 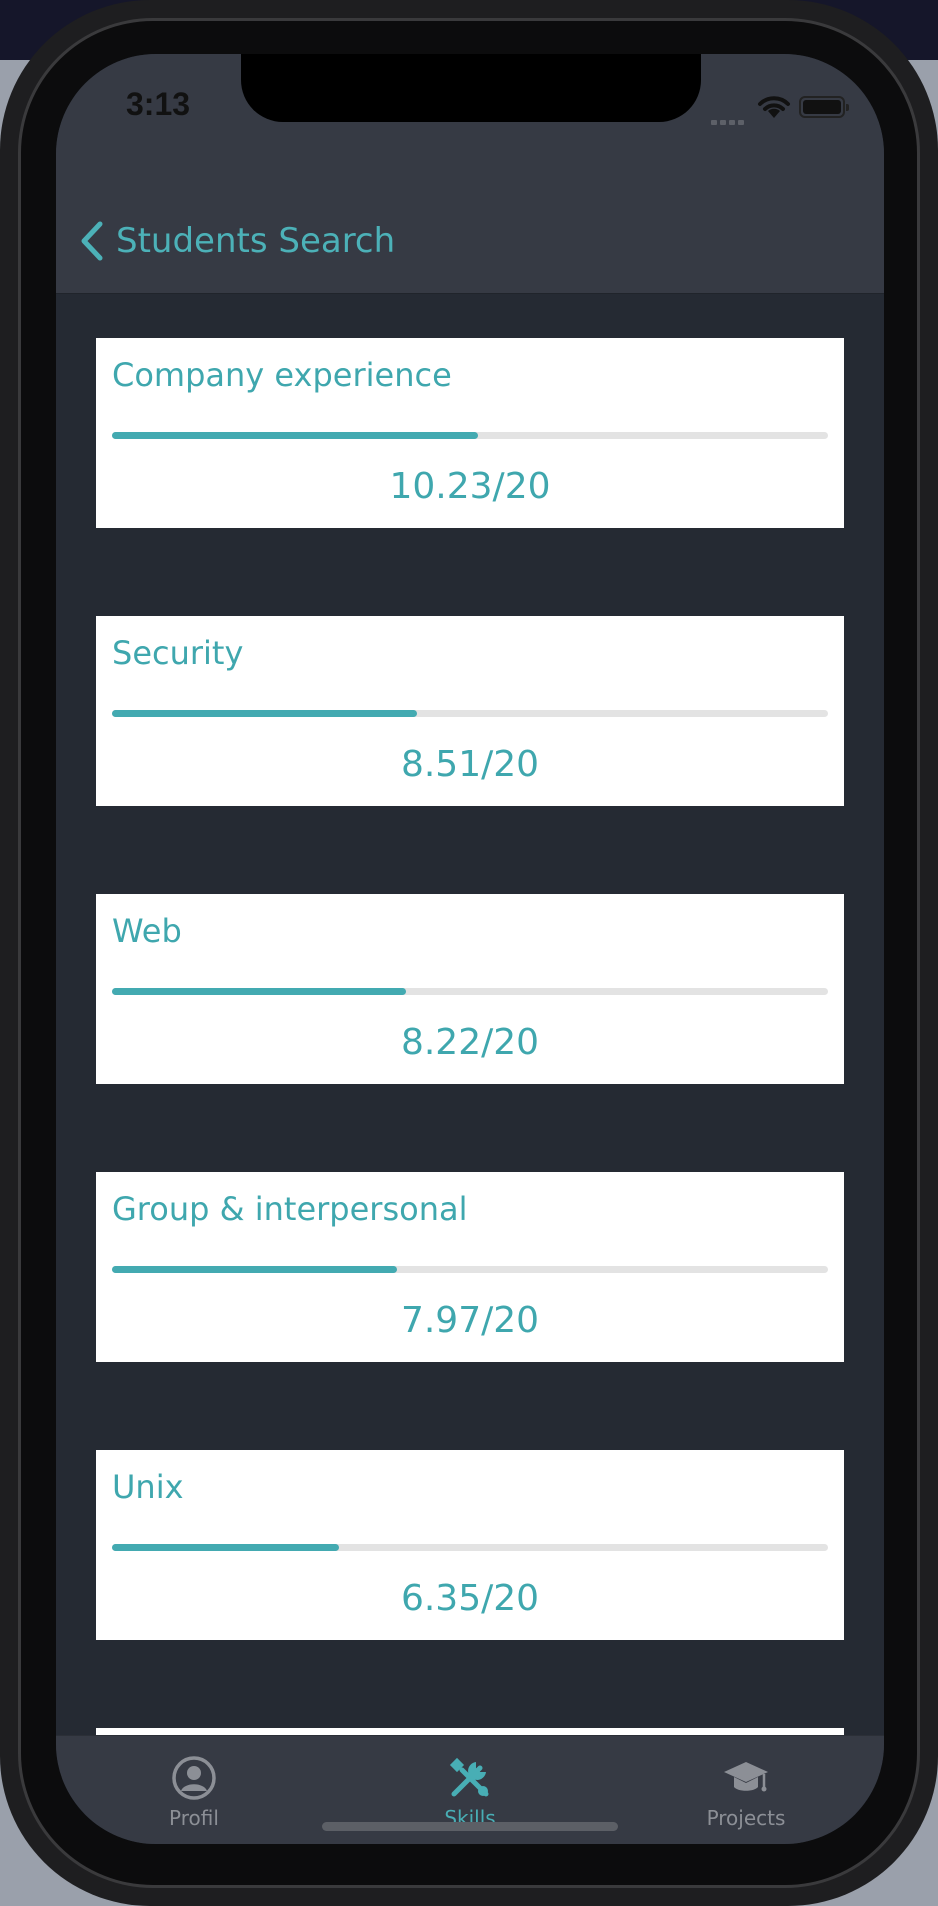 I want to click on battery-icon, so click(x=824, y=107).